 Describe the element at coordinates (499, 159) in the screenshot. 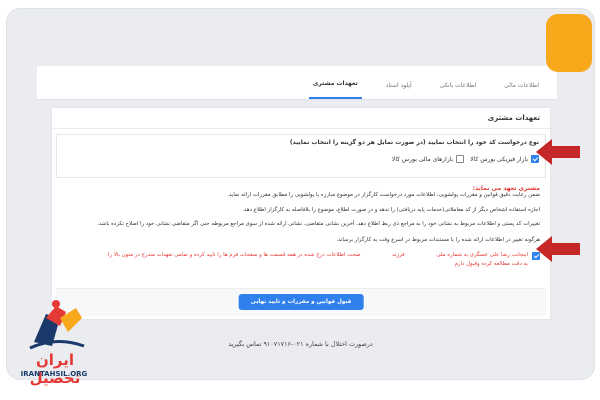

I see `physical-market-label: بازار فیزیکی بورس کالا` at that location.